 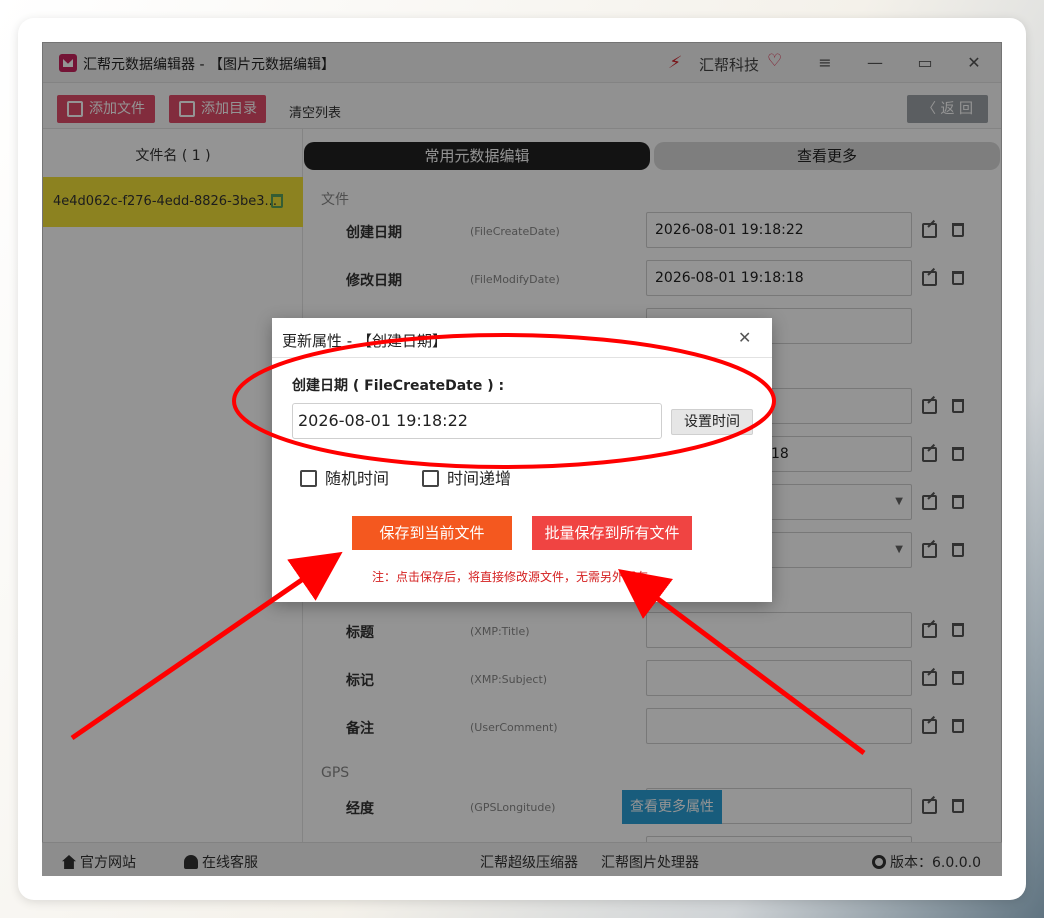 I want to click on batch-save-all-button: 批量保存到所有文件, so click(x=612, y=533).